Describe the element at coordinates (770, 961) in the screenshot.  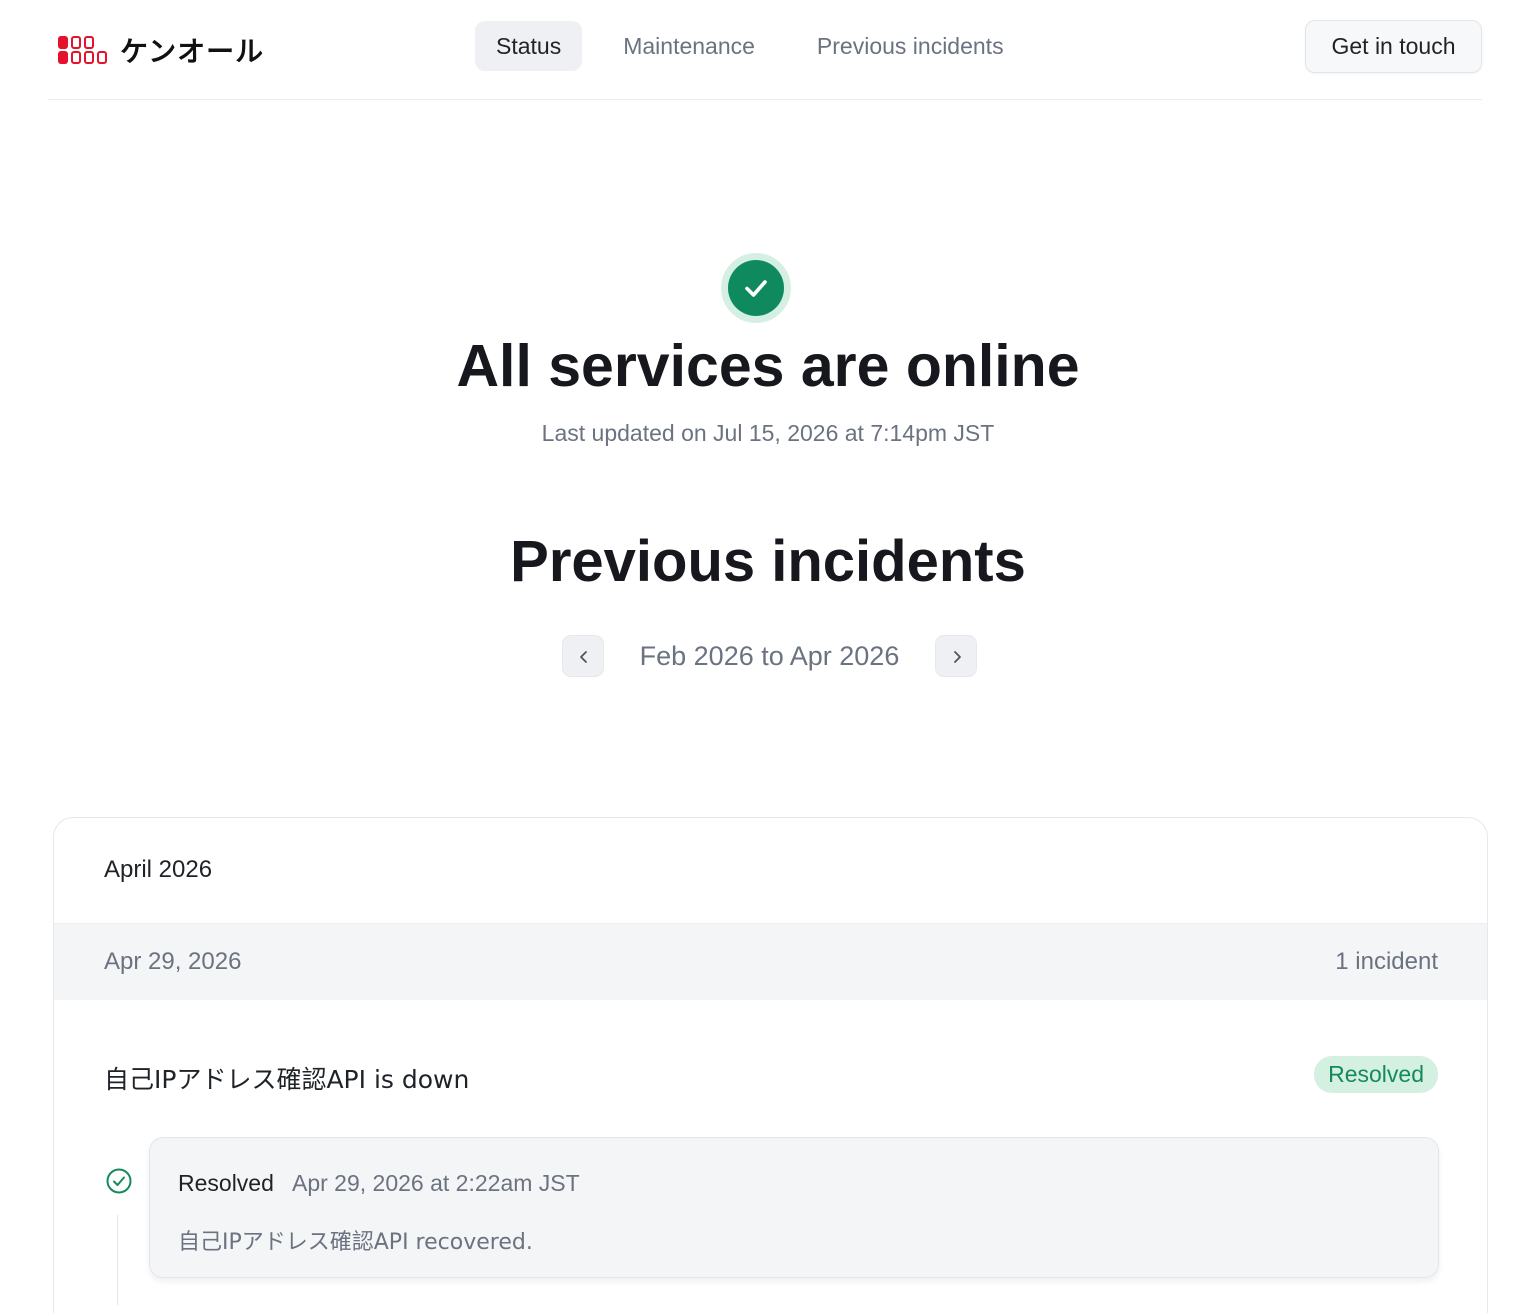
I see `day-row: Apr 29, 2026 1 incident` at that location.